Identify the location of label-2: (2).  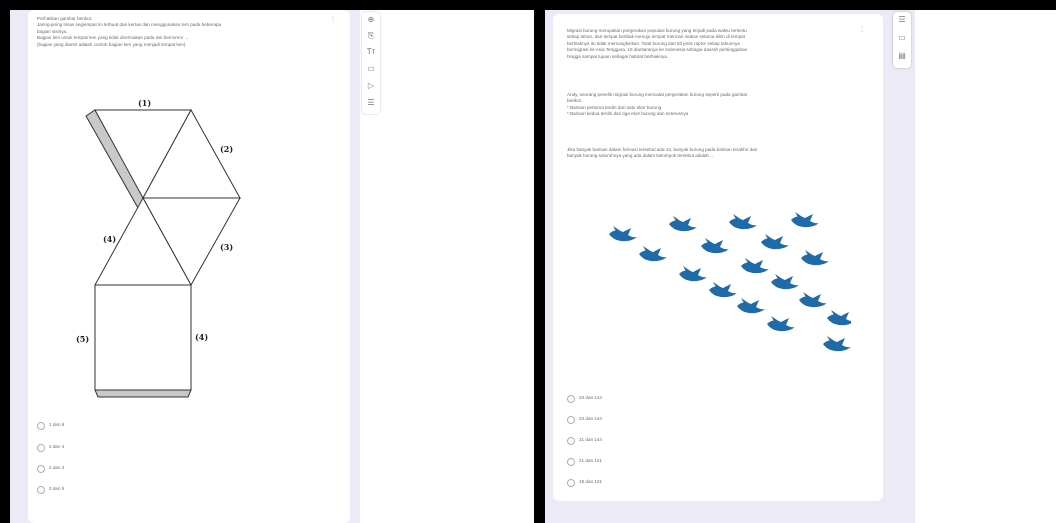
(226, 149).